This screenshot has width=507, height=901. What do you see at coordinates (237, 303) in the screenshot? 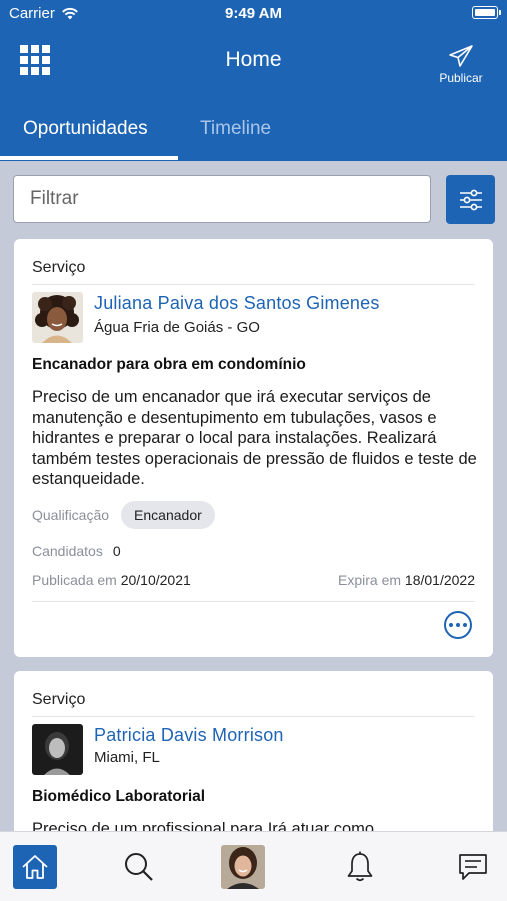
I see `author-name: Juliana Paiva dos Santos Gimenes` at bounding box center [237, 303].